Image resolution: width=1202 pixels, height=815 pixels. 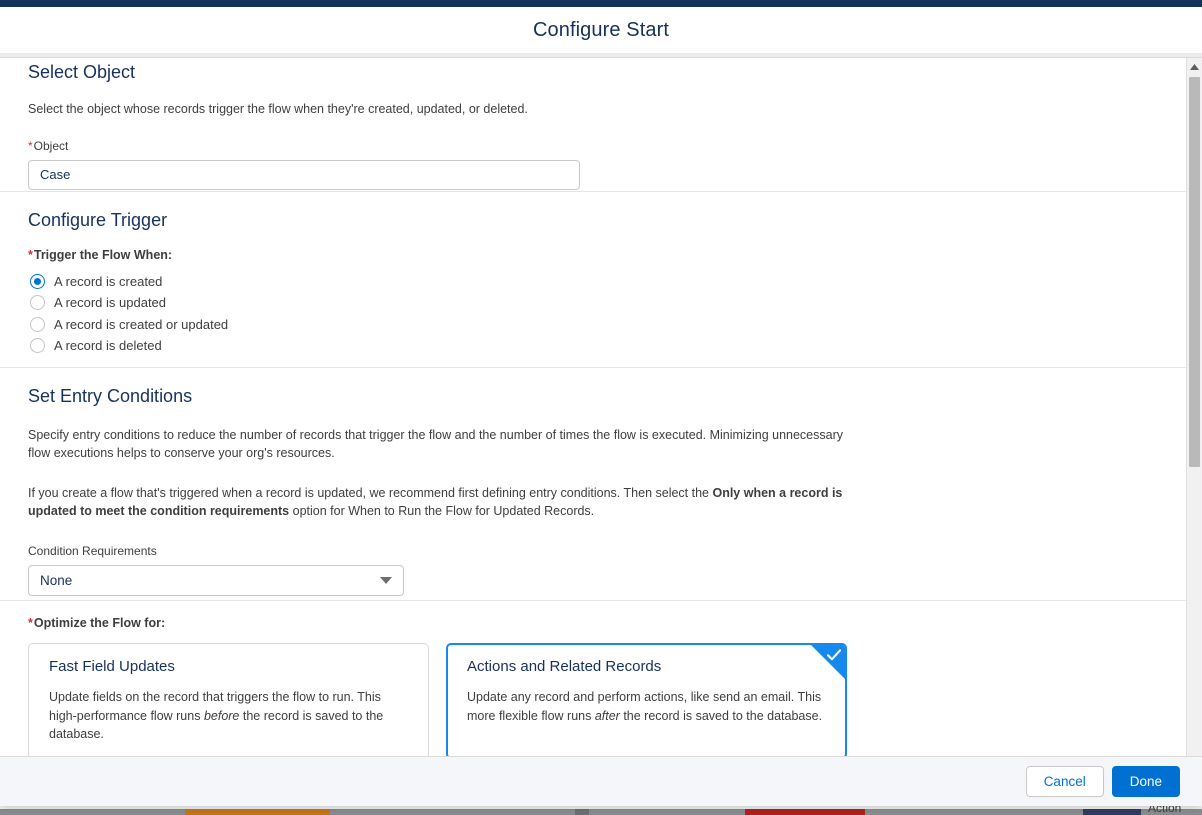 What do you see at coordinates (1194, 66) in the screenshot?
I see `scroll-up-arrow-icon` at bounding box center [1194, 66].